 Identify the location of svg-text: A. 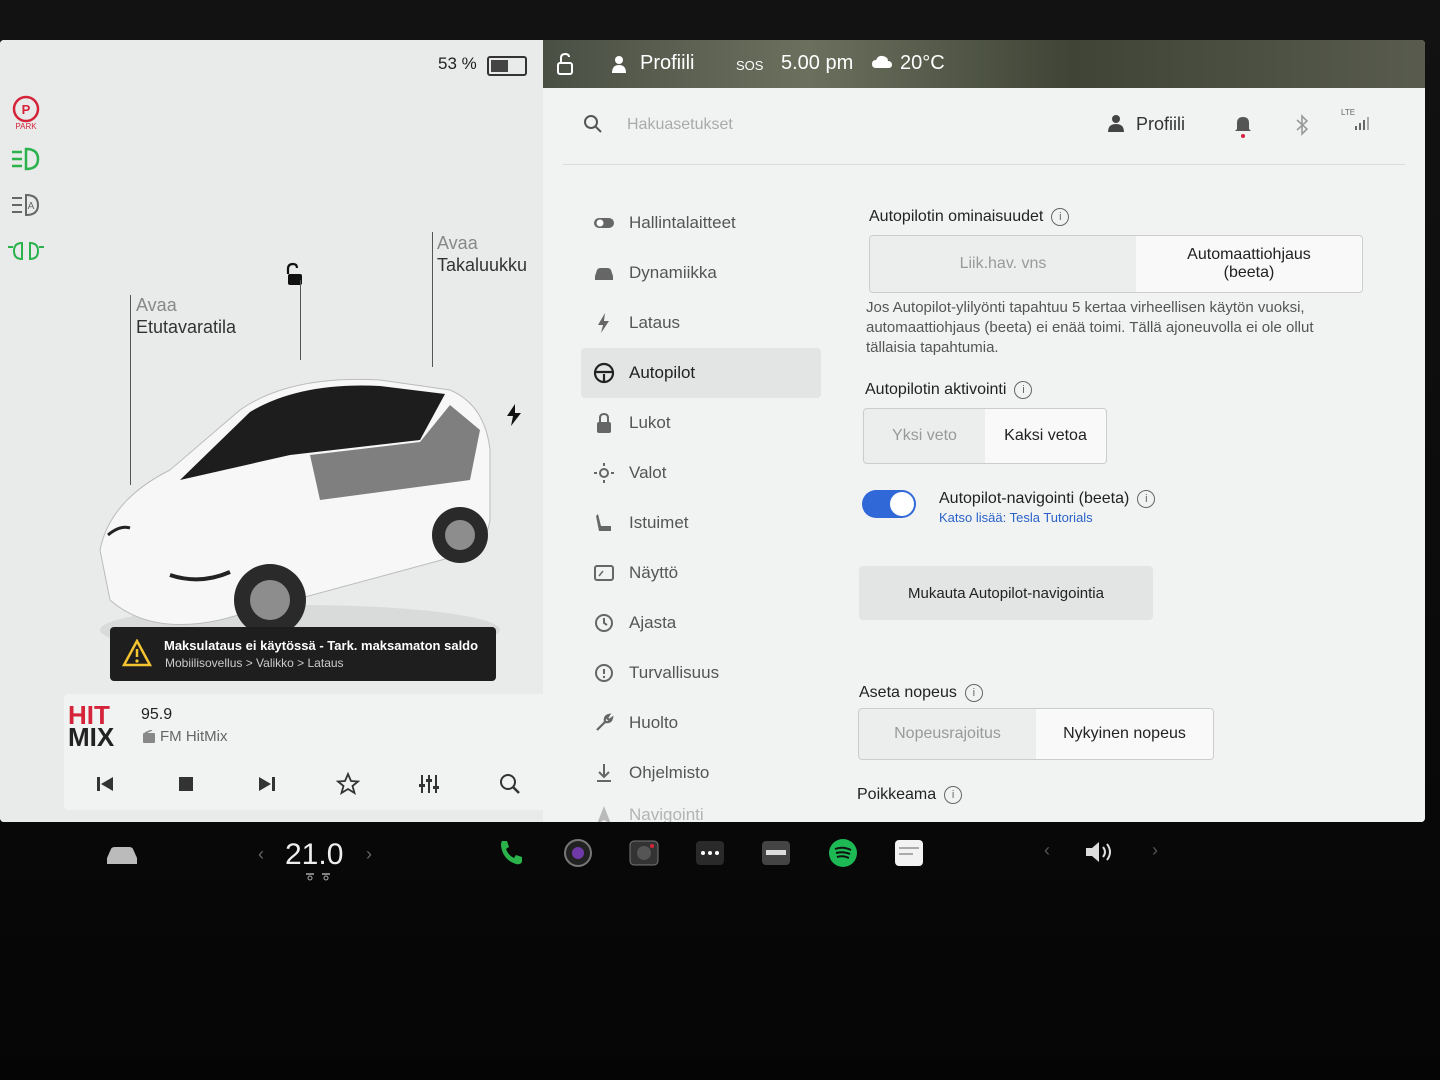
(31, 206).